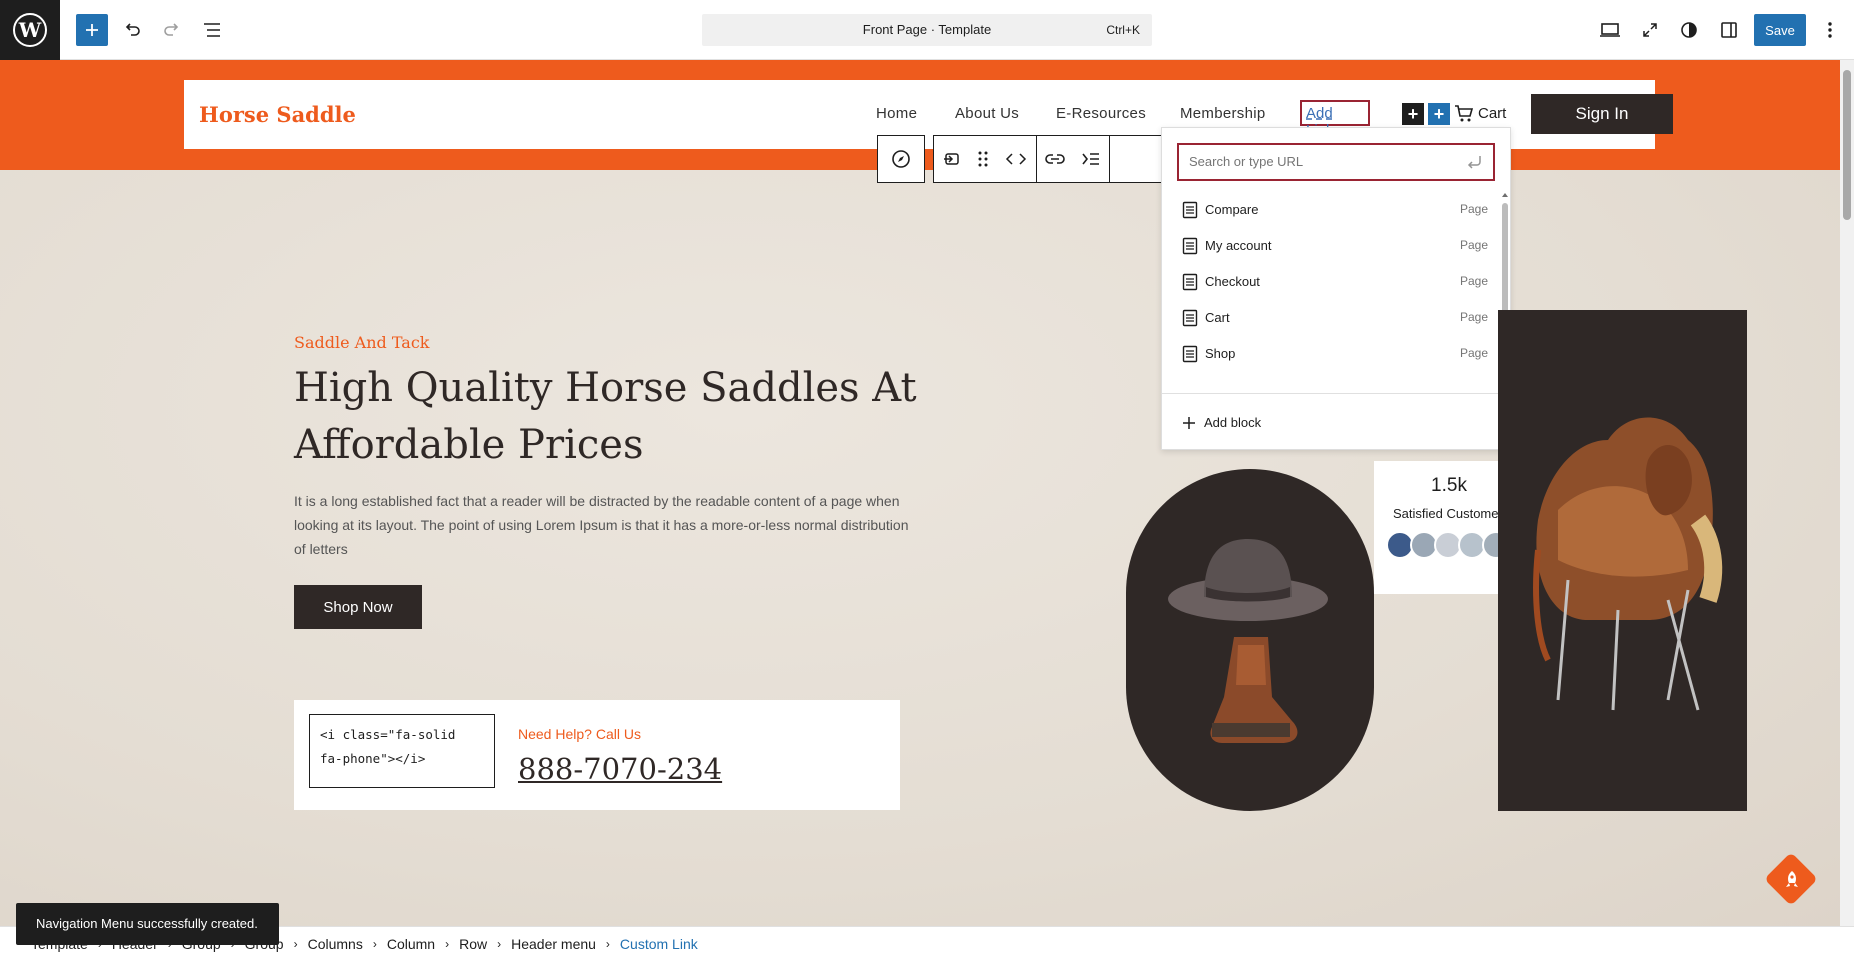  Describe the element at coordinates (1332, 317) in the screenshot. I see `suggestion-item: Cart Page` at that location.